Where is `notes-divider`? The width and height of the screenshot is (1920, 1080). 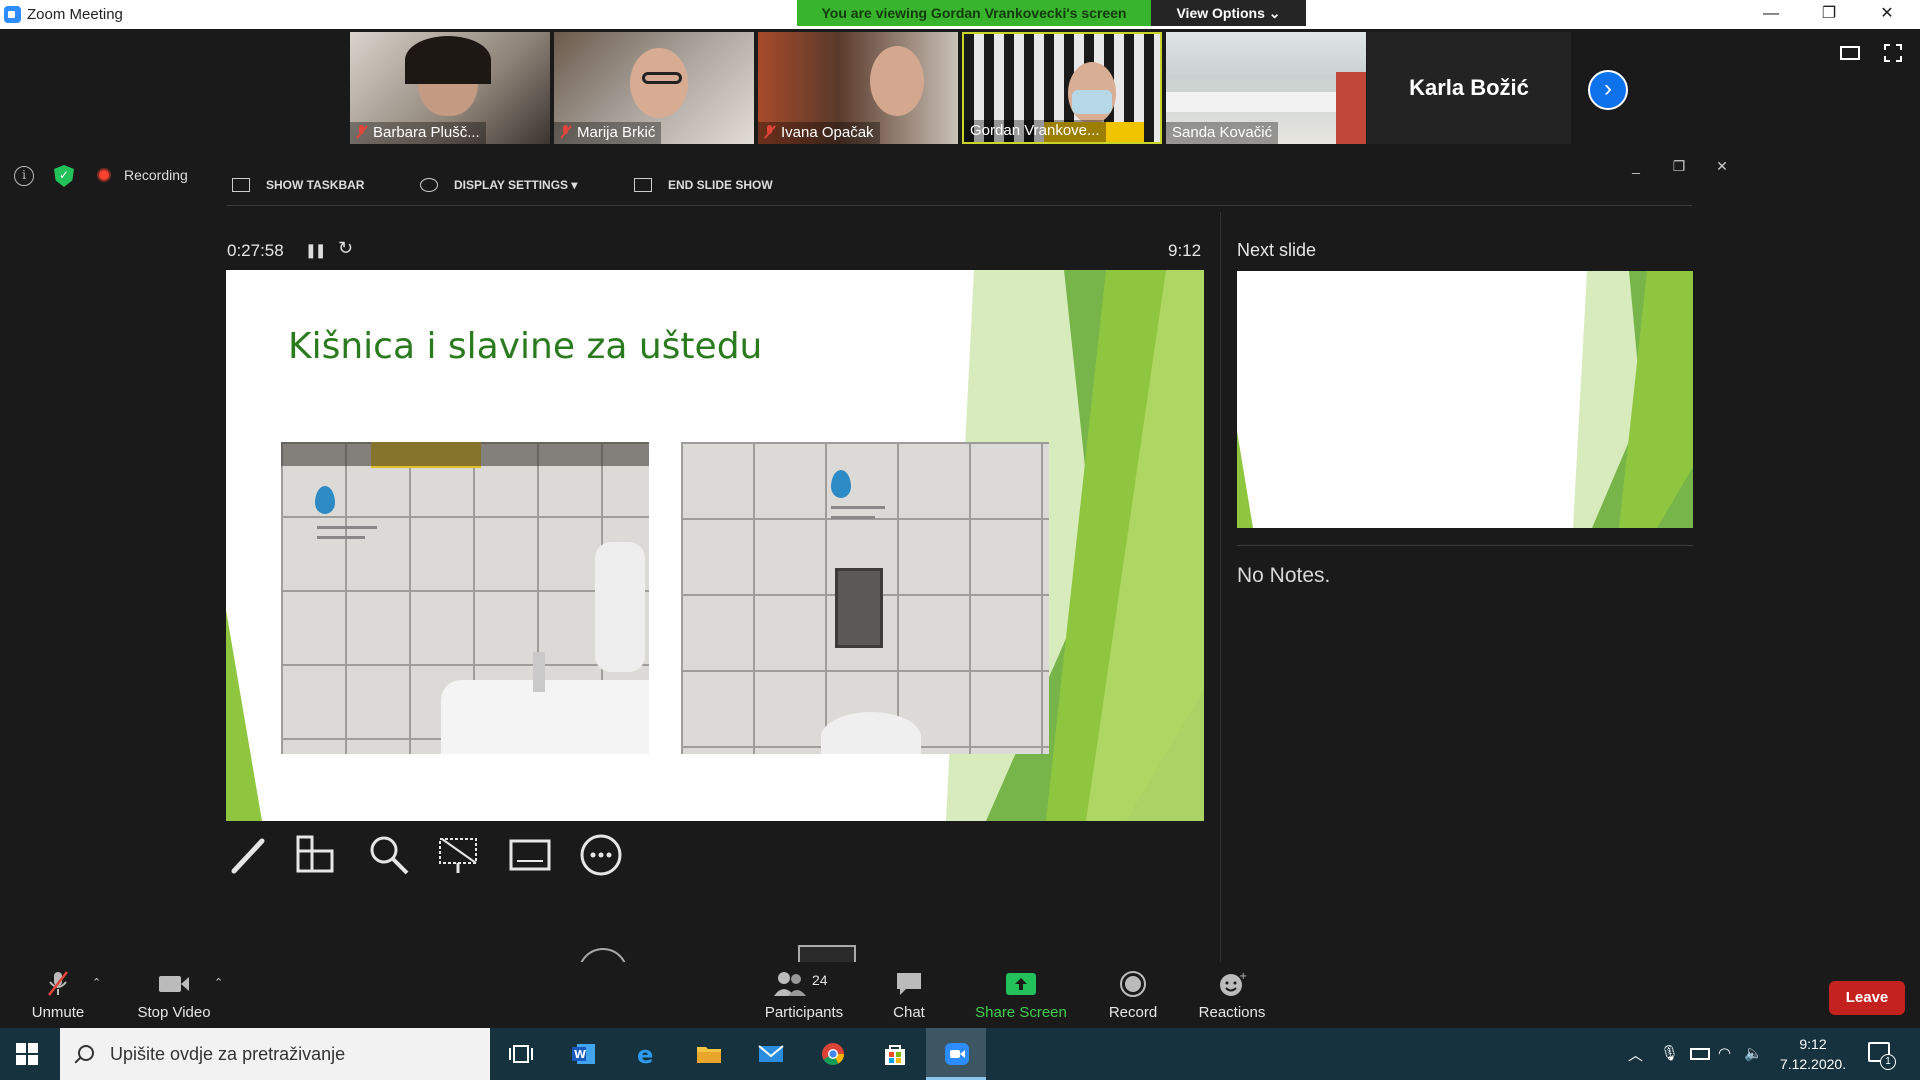 notes-divider is located at coordinates (1465, 545).